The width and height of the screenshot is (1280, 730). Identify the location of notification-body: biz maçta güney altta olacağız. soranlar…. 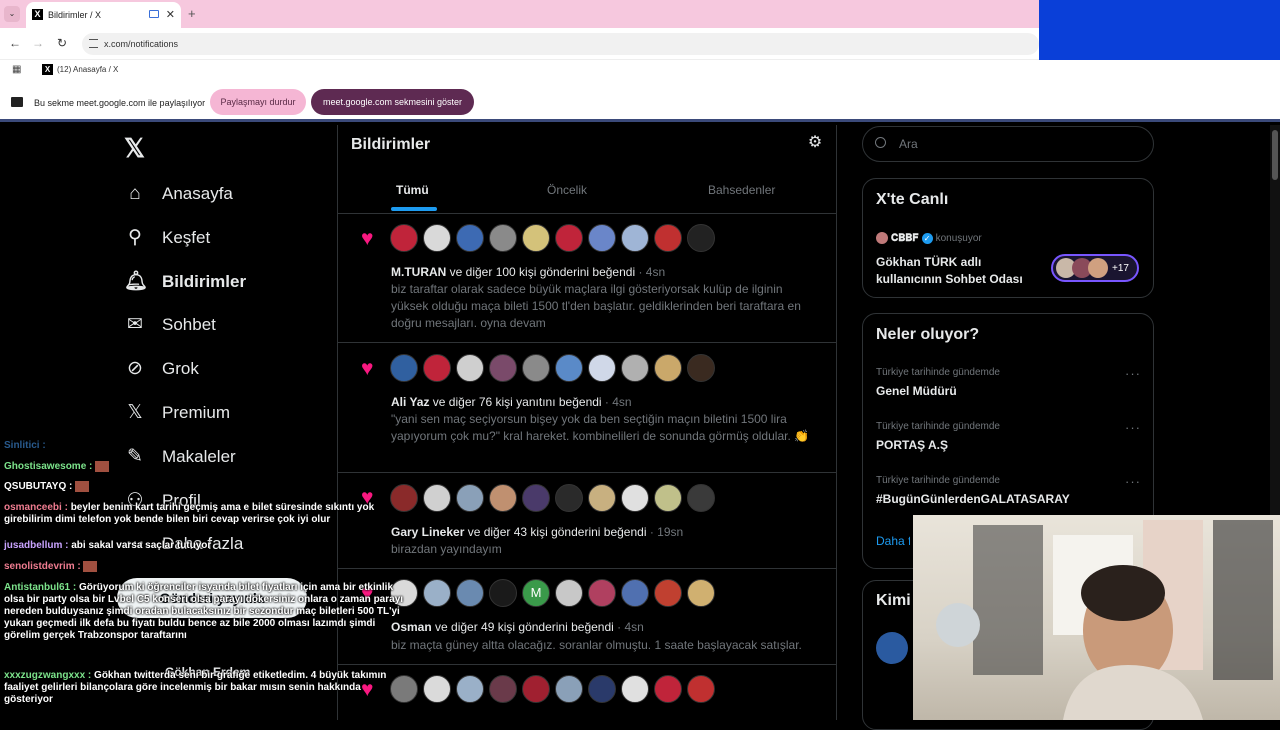
(596, 645).